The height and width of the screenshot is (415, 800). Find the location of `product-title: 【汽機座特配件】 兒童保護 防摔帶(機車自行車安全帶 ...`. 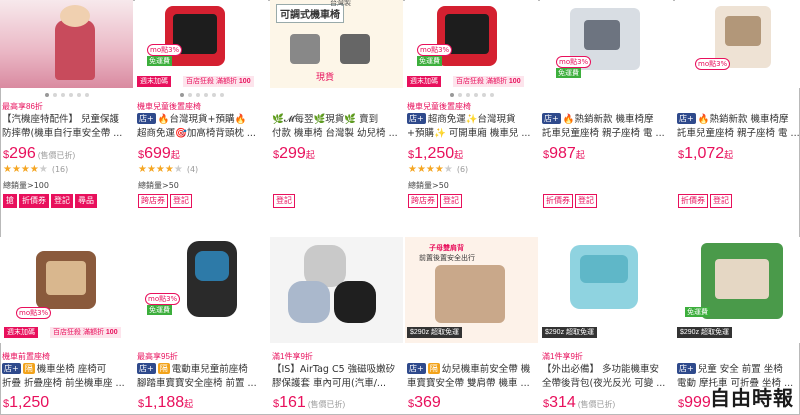

product-title: 【汽機座特配件】 兒童保護 防摔帶(機車自行車安全帶 ... is located at coordinates (67, 127).